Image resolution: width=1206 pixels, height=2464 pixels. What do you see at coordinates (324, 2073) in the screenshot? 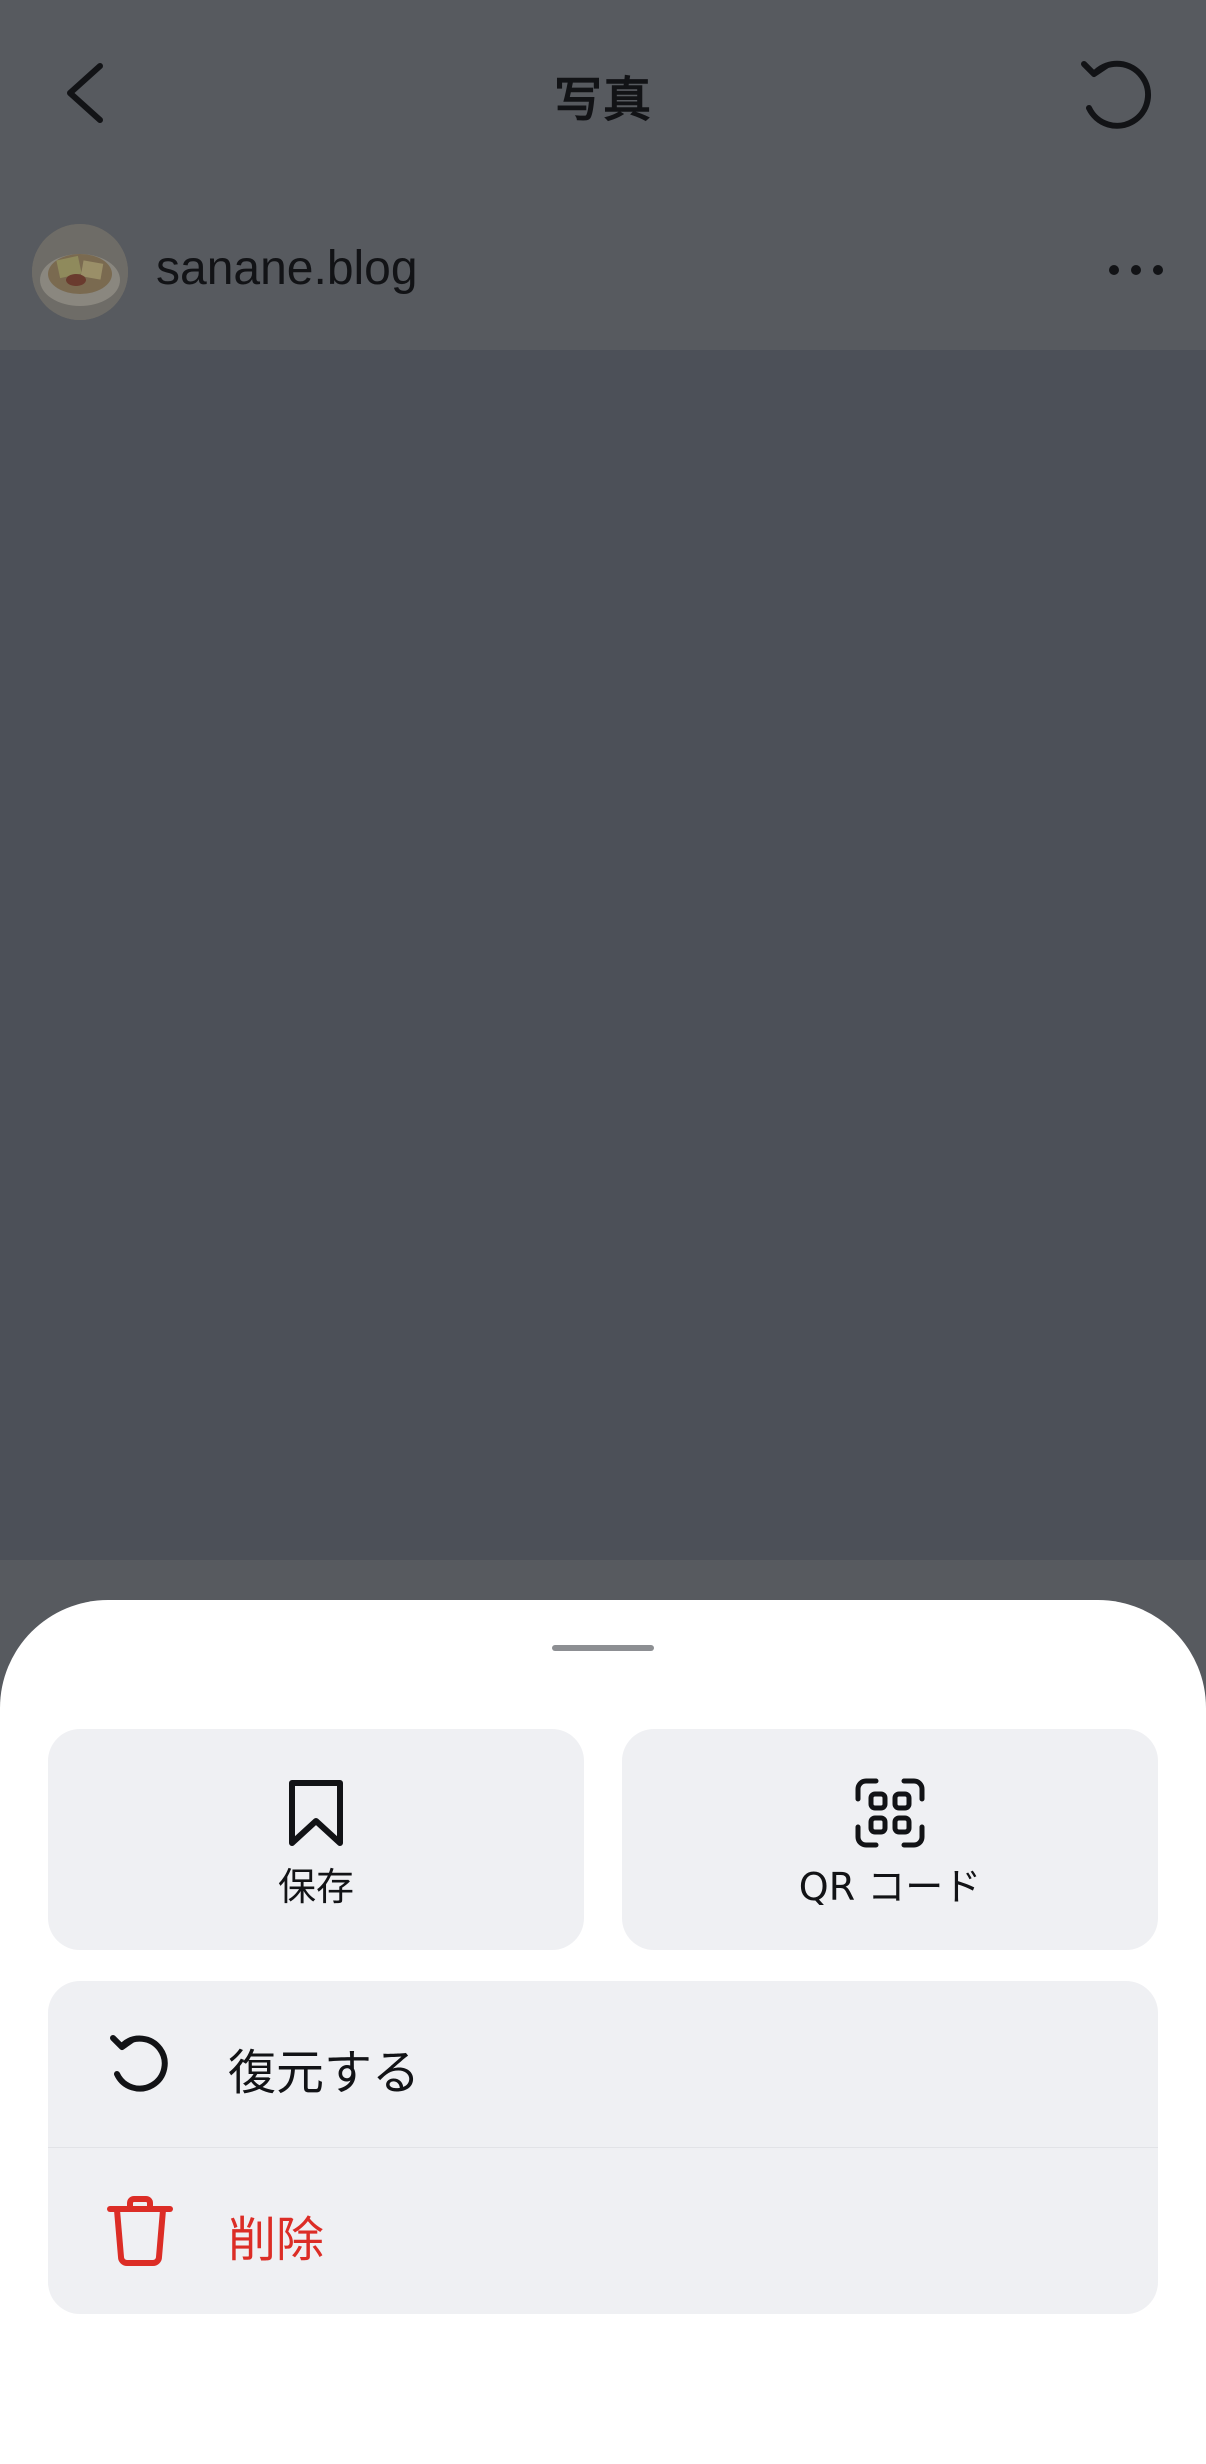
I see `restore-label: 復元する` at bounding box center [324, 2073].